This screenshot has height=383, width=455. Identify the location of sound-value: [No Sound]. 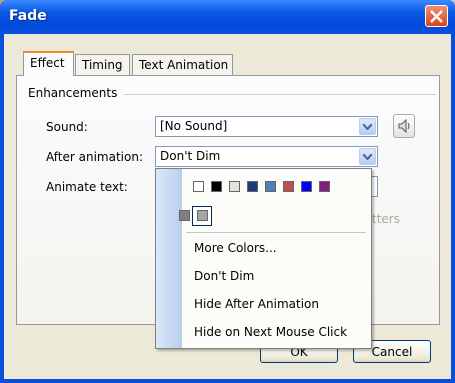
(194, 126).